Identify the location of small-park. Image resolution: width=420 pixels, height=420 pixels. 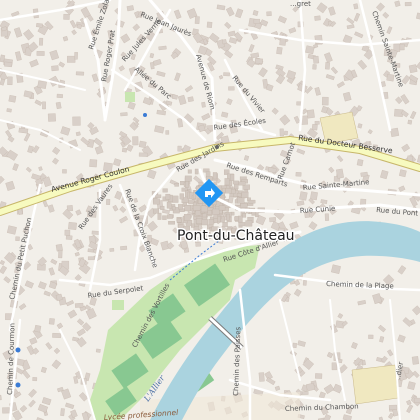
(130, 97).